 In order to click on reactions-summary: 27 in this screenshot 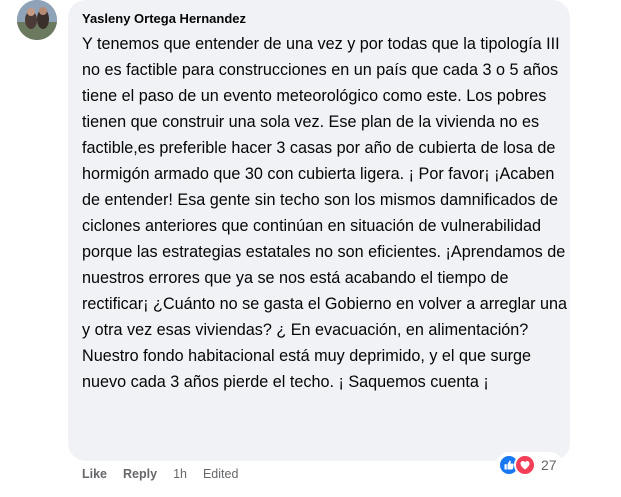, I will do `click(529, 465)`.